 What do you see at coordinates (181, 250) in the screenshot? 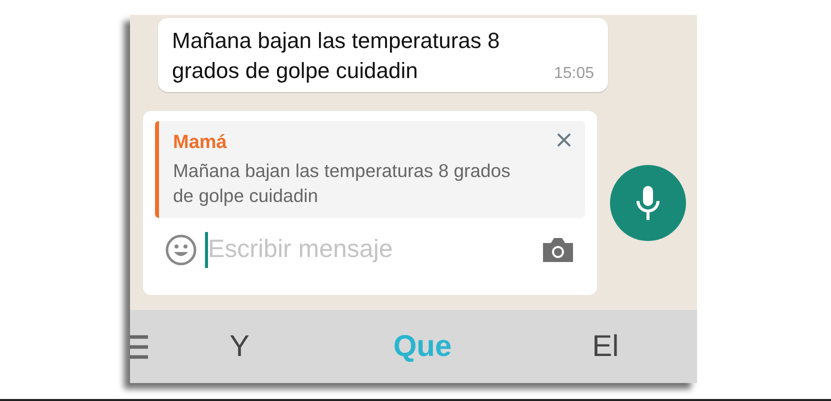
I see `emoji-icon` at bounding box center [181, 250].